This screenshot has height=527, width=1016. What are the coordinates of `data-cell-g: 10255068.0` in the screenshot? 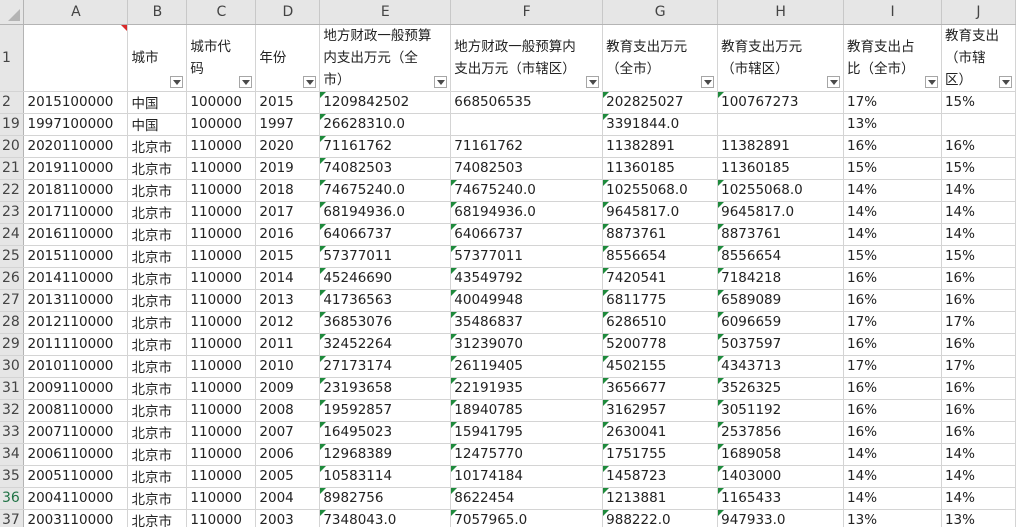 It's located at (660, 190).